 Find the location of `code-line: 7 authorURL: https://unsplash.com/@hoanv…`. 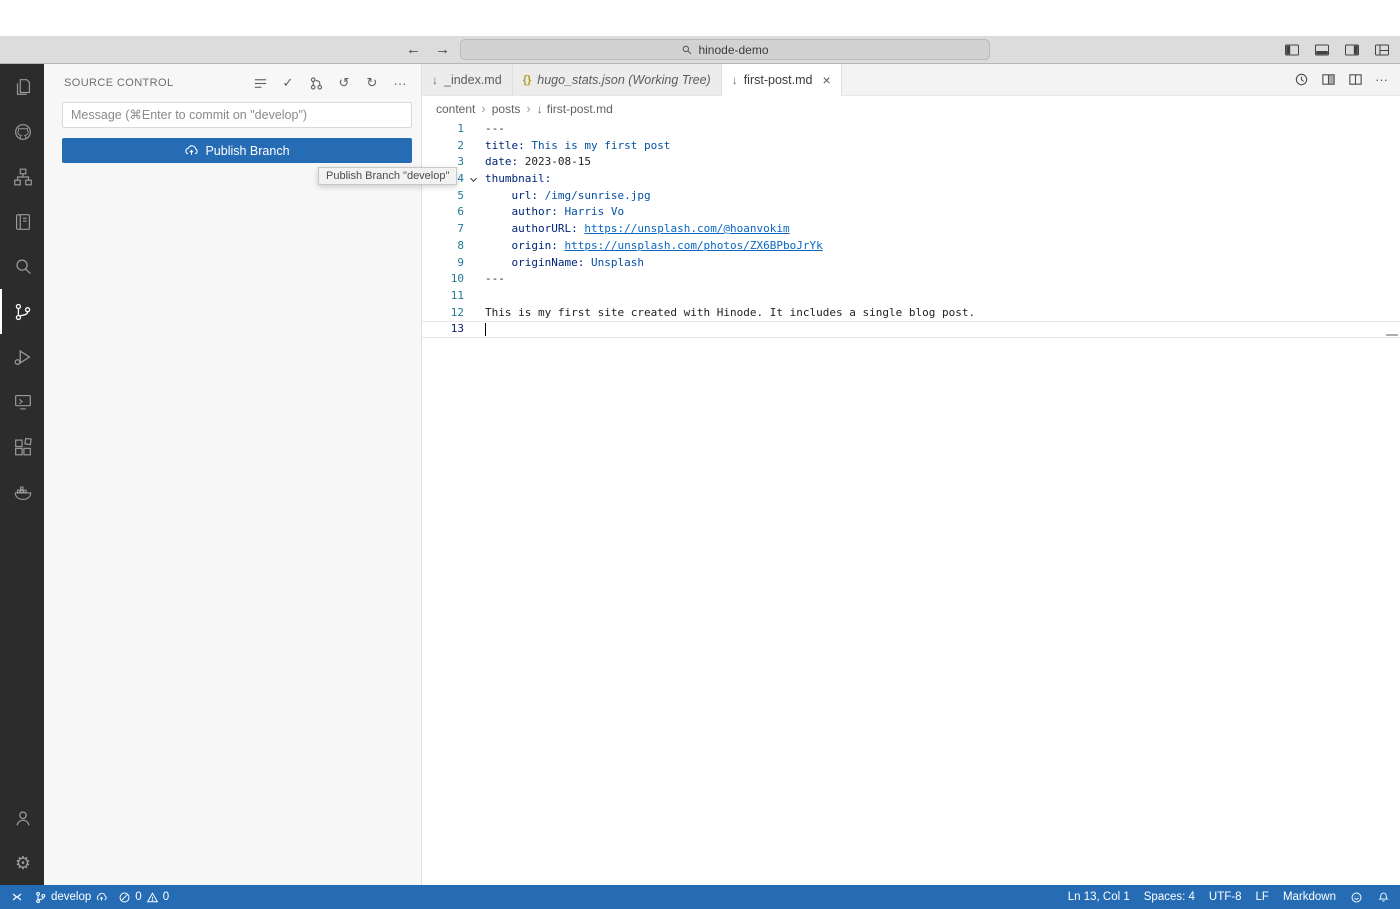

code-line: 7 authorURL: https://unsplash.com/@hoanv… is located at coordinates (911, 229).